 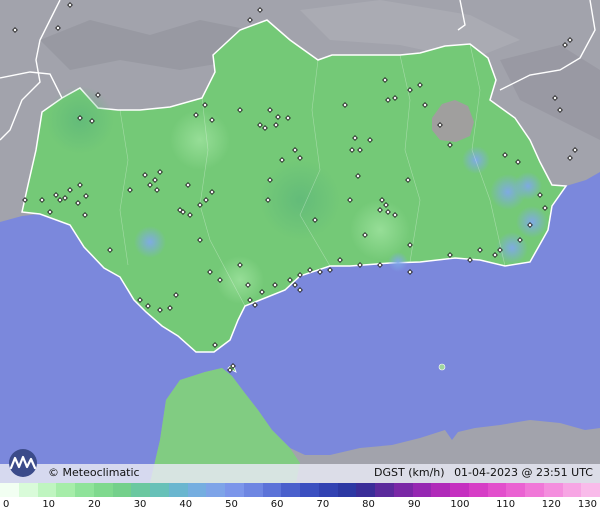 What do you see at coordinates (300, 507) in the screenshot?
I see `legend-tick-labels: 0 10 20 30 40 50 60 70 80 90 100 110 120 130` at bounding box center [300, 507].